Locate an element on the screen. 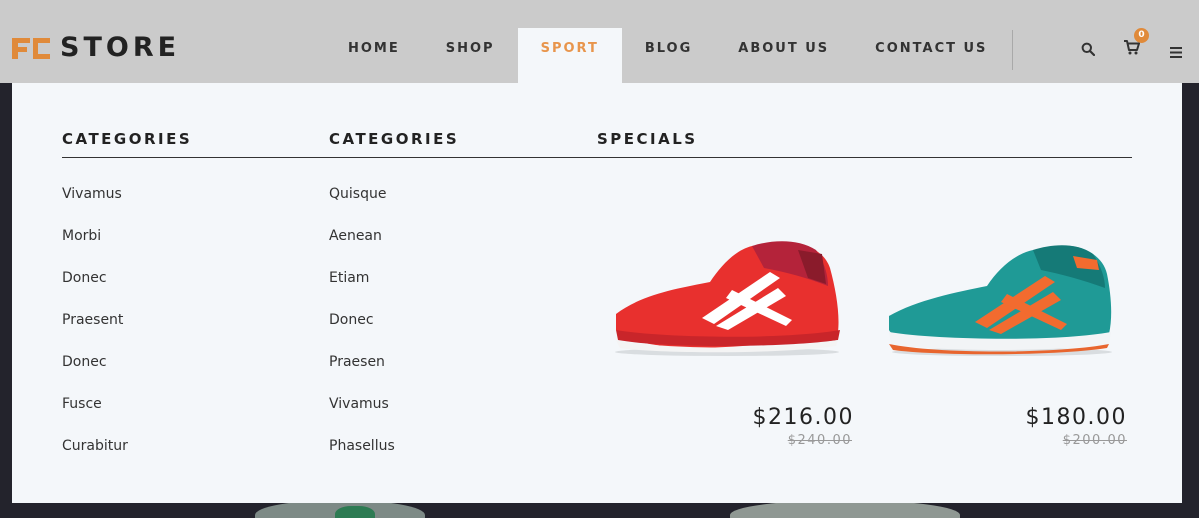  logo-mark-icon is located at coordinates (32, 48).